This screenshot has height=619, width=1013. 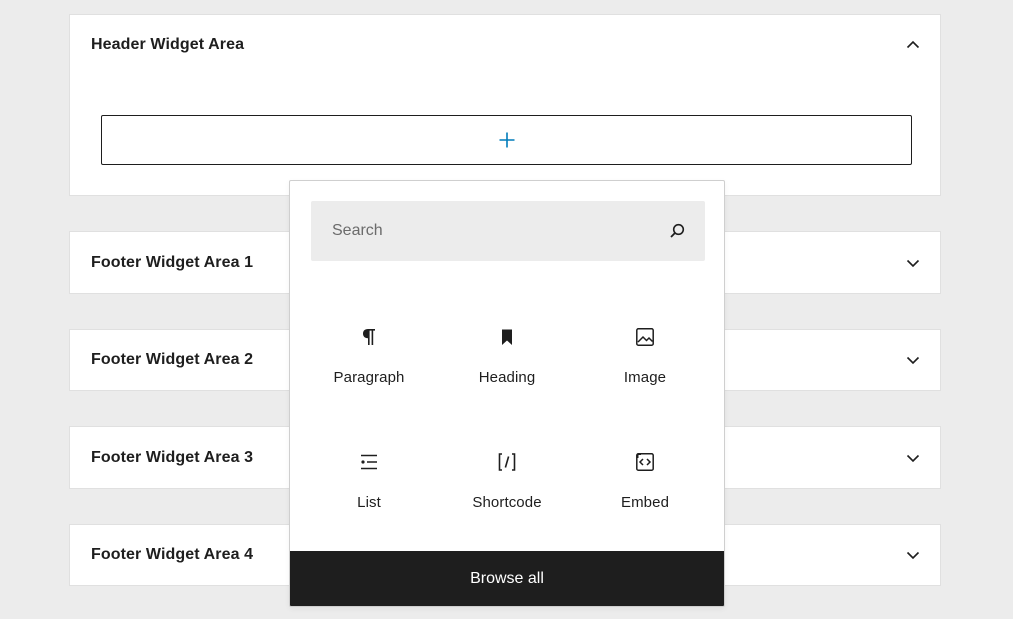 What do you see at coordinates (369, 377) in the screenshot?
I see `block-label: Paragraph` at bounding box center [369, 377].